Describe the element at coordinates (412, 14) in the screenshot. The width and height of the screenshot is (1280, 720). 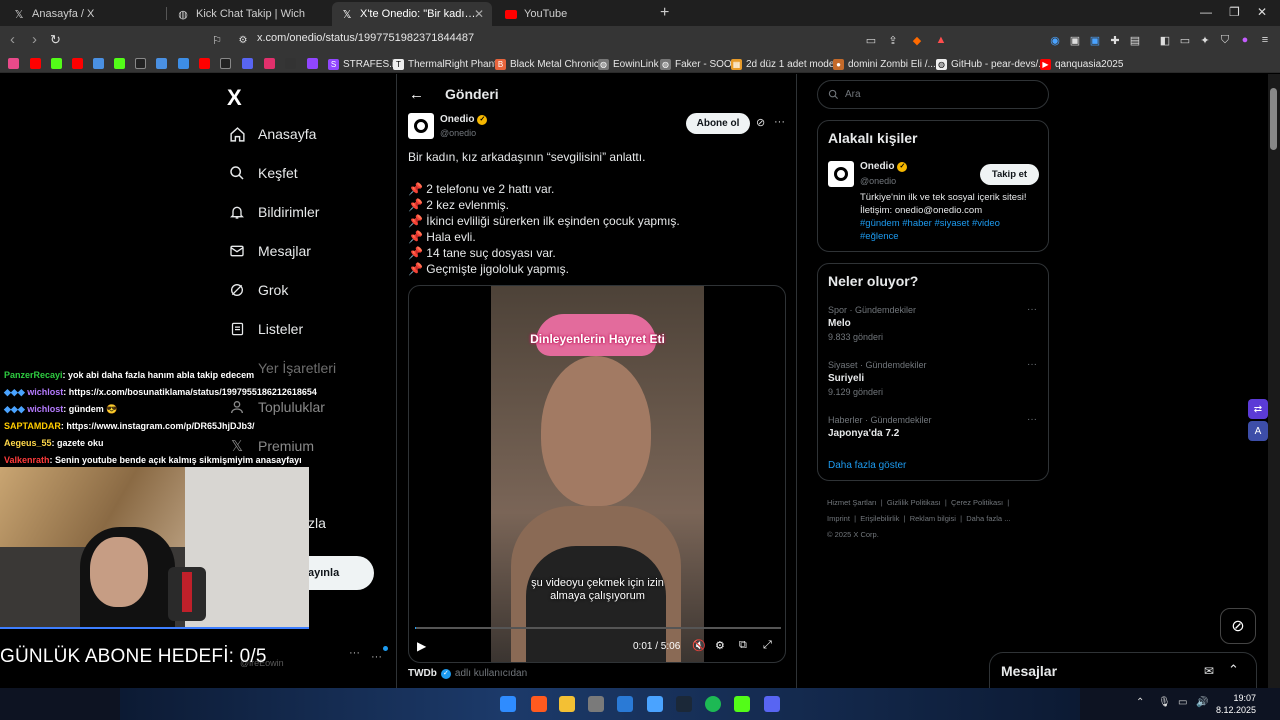
I see `tab-onedio-post: 𝕏 X'te Onedio: "Bir kadın, kız arkad ✕` at that location.